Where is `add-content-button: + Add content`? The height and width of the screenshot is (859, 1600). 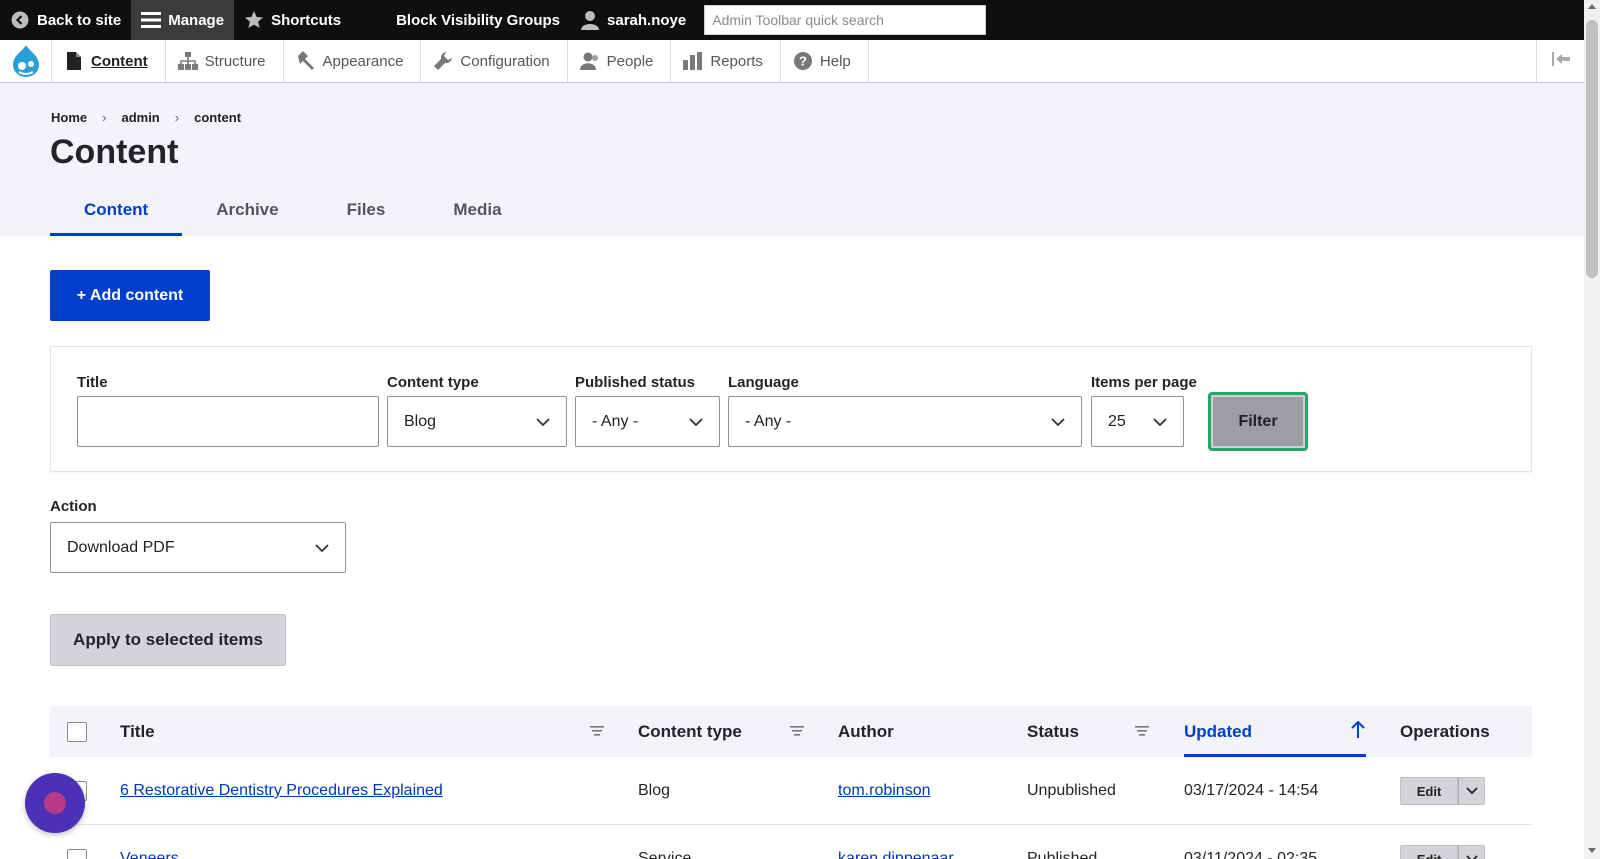
add-content-button: + Add content is located at coordinates (130, 295).